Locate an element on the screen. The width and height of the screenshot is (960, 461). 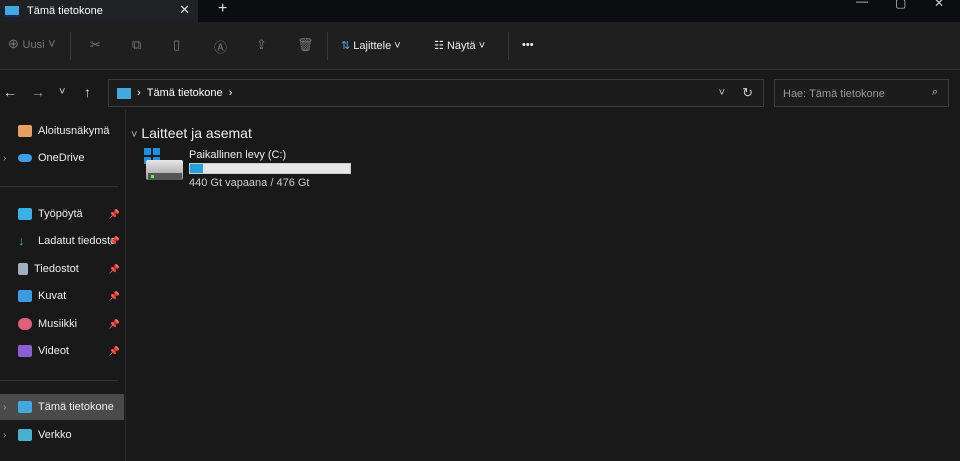
label: Ladatut tiedostot is located at coordinates (77, 241).